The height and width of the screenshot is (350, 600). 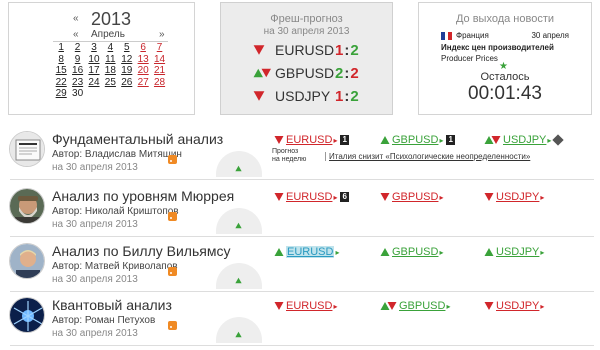 What do you see at coordinates (110, 60) in the screenshot?
I see `calendar-day: 11` at bounding box center [110, 60].